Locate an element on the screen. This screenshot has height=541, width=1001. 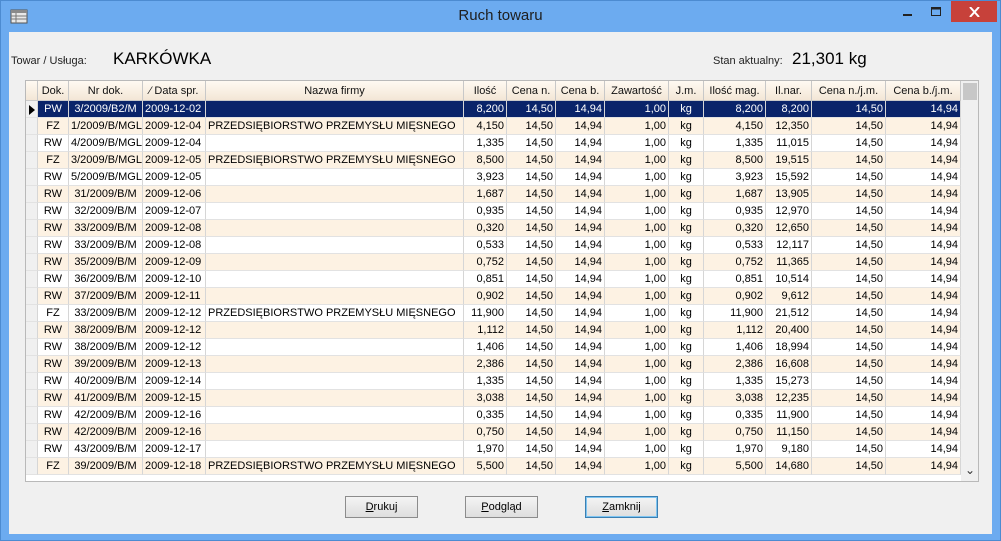
column-header-cena_b: Cena b. is located at coordinates (580, 91).